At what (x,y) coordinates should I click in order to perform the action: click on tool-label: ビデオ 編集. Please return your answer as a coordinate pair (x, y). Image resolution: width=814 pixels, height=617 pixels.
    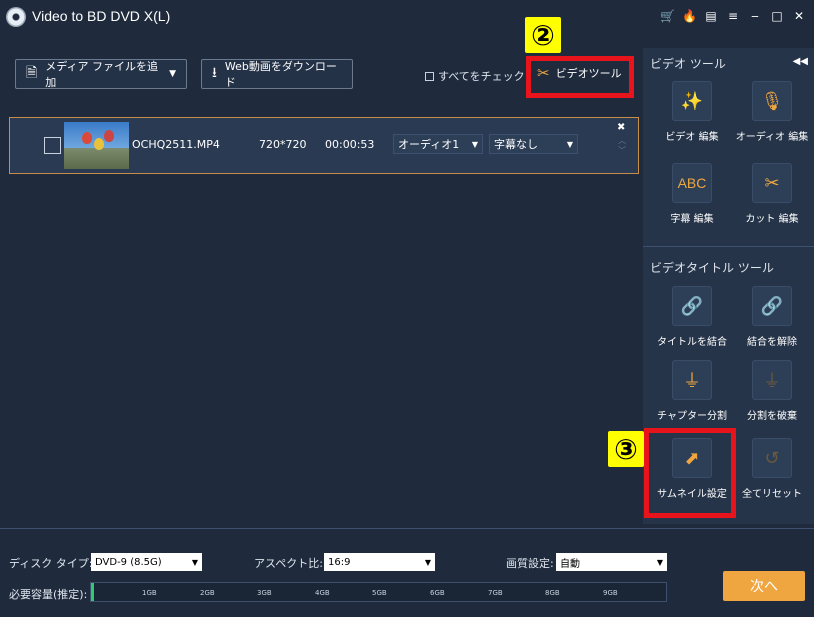
    Looking at the image, I should click on (692, 137).